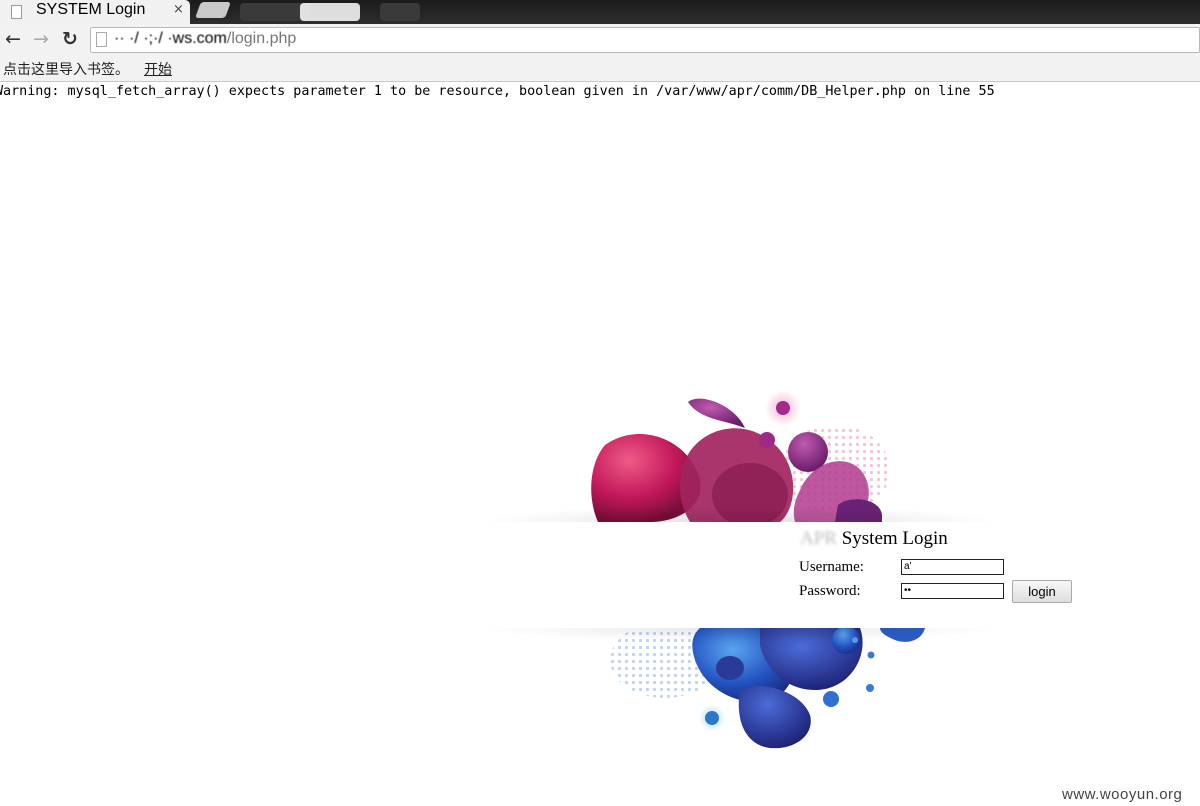 The image size is (1200, 806). Describe the element at coordinates (818, 538) in the screenshot. I see `login-title-prefix: APR` at that location.